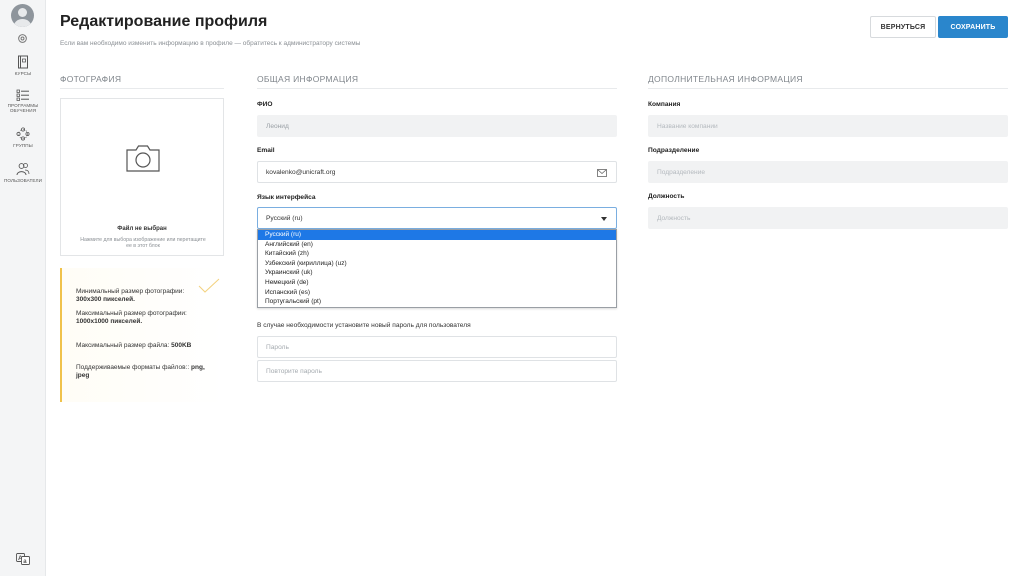 The height and width of the screenshot is (576, 1024). Describe the element at coordinates (437, 126) in the screenshot. I see `fio-field: Леонид` at that location.